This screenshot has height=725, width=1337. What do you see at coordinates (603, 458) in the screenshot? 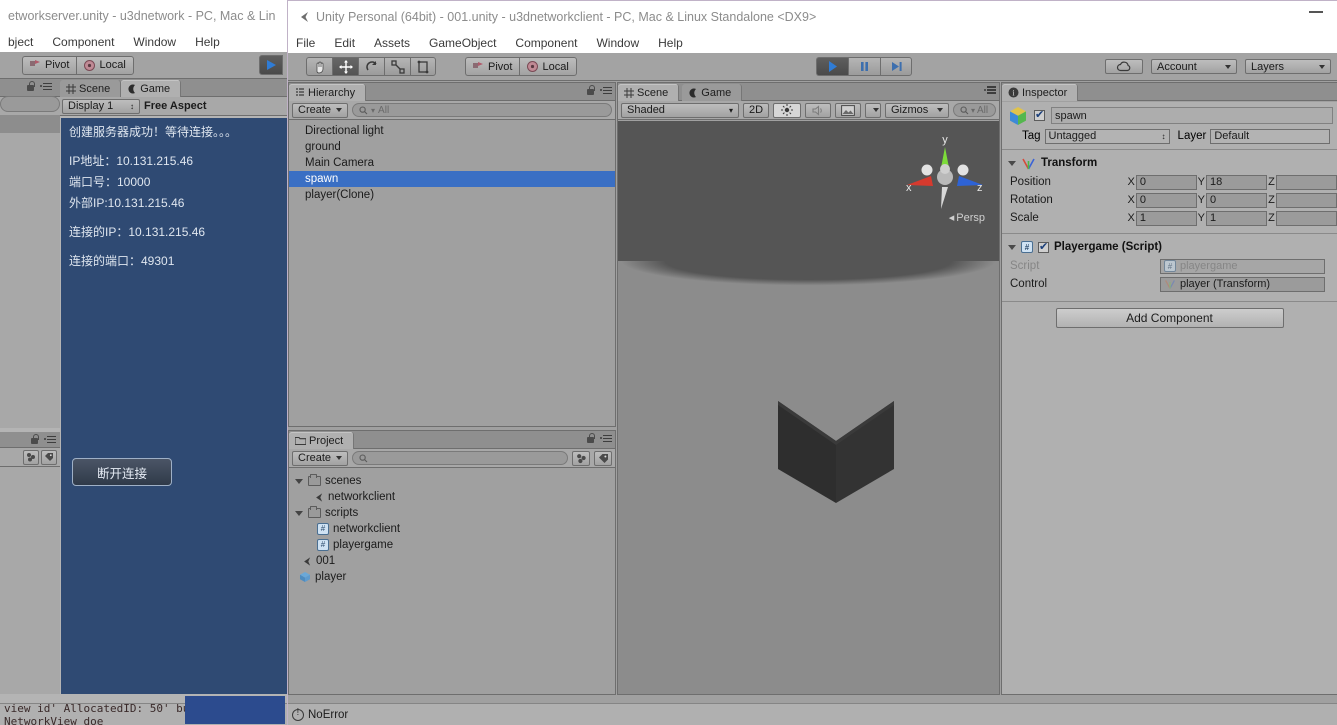
I see `filter-by-label-icon` at bounding box center [603, 458].